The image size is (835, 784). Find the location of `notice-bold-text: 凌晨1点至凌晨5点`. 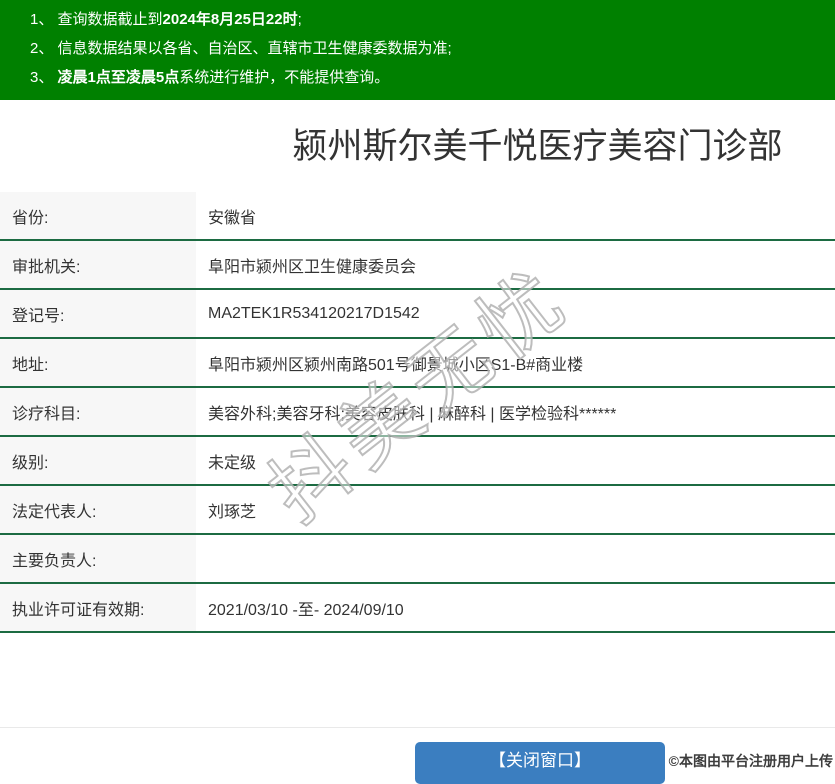

notice-bold-text: 凌晨1点至凌晨5点 is located at coordinates (118, 77).